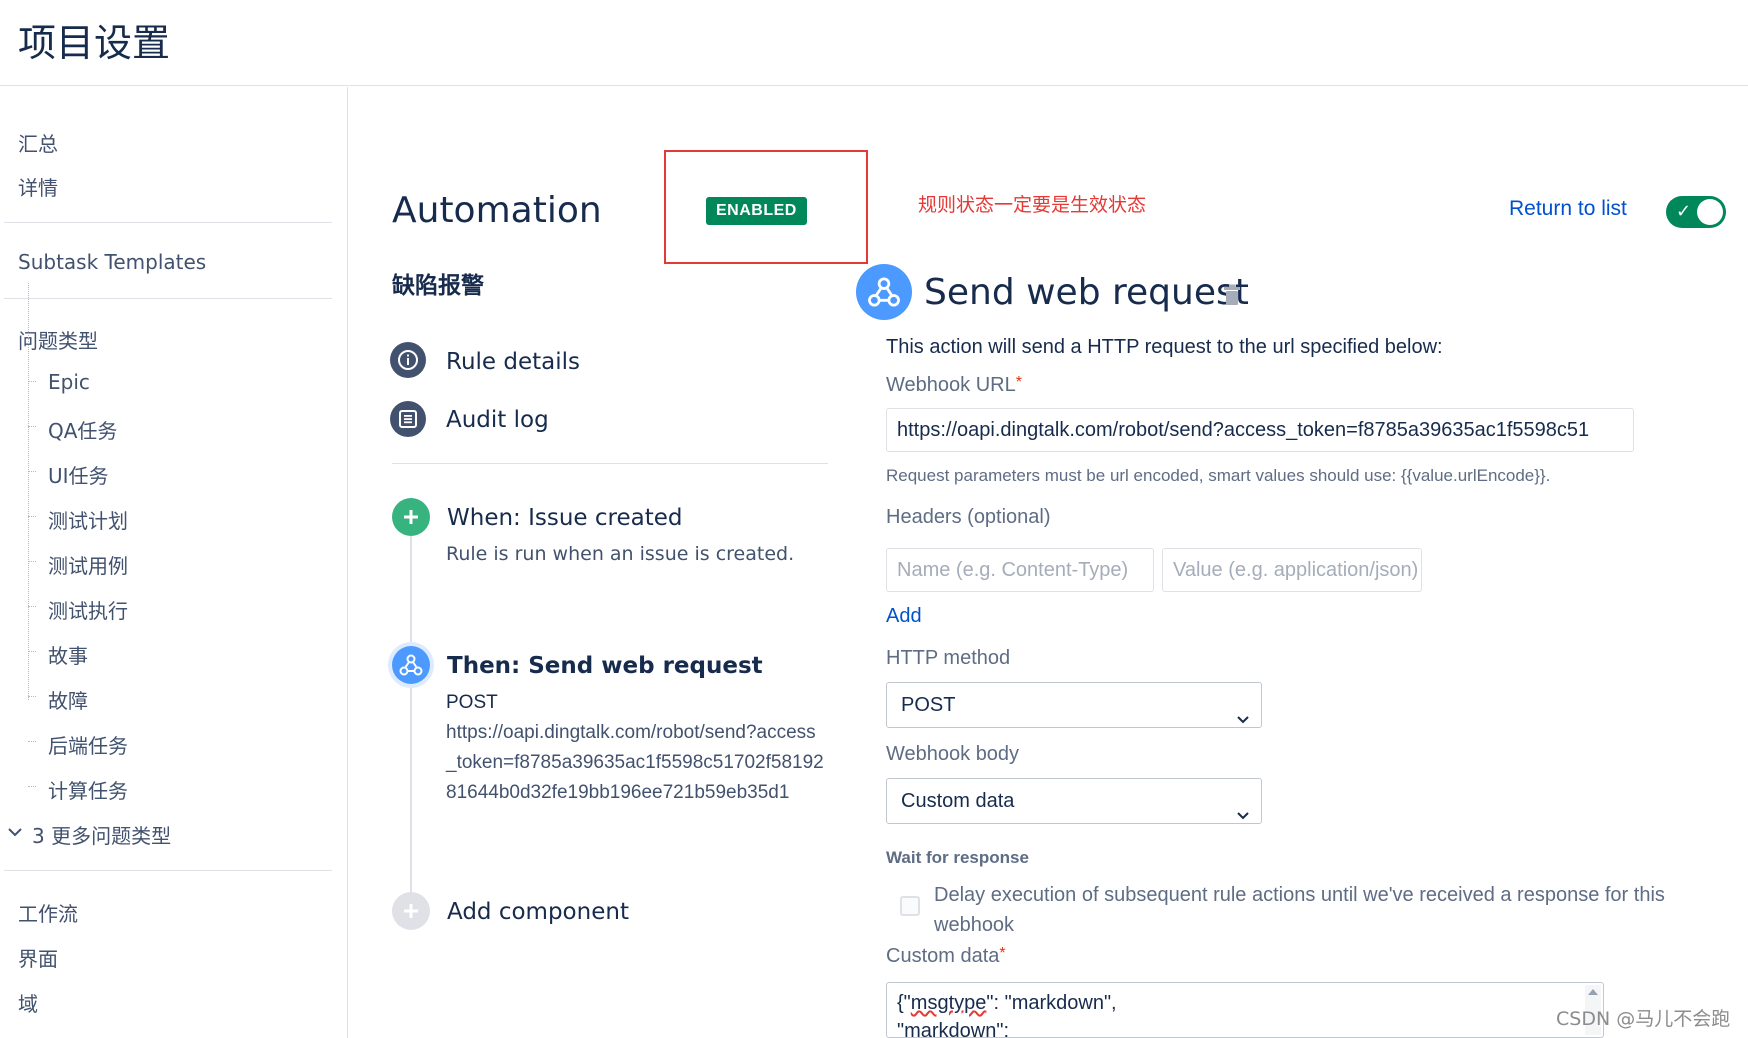  I want to click on sidebar-item-subtask-templates: Subtask Templates, so click(112, 262).